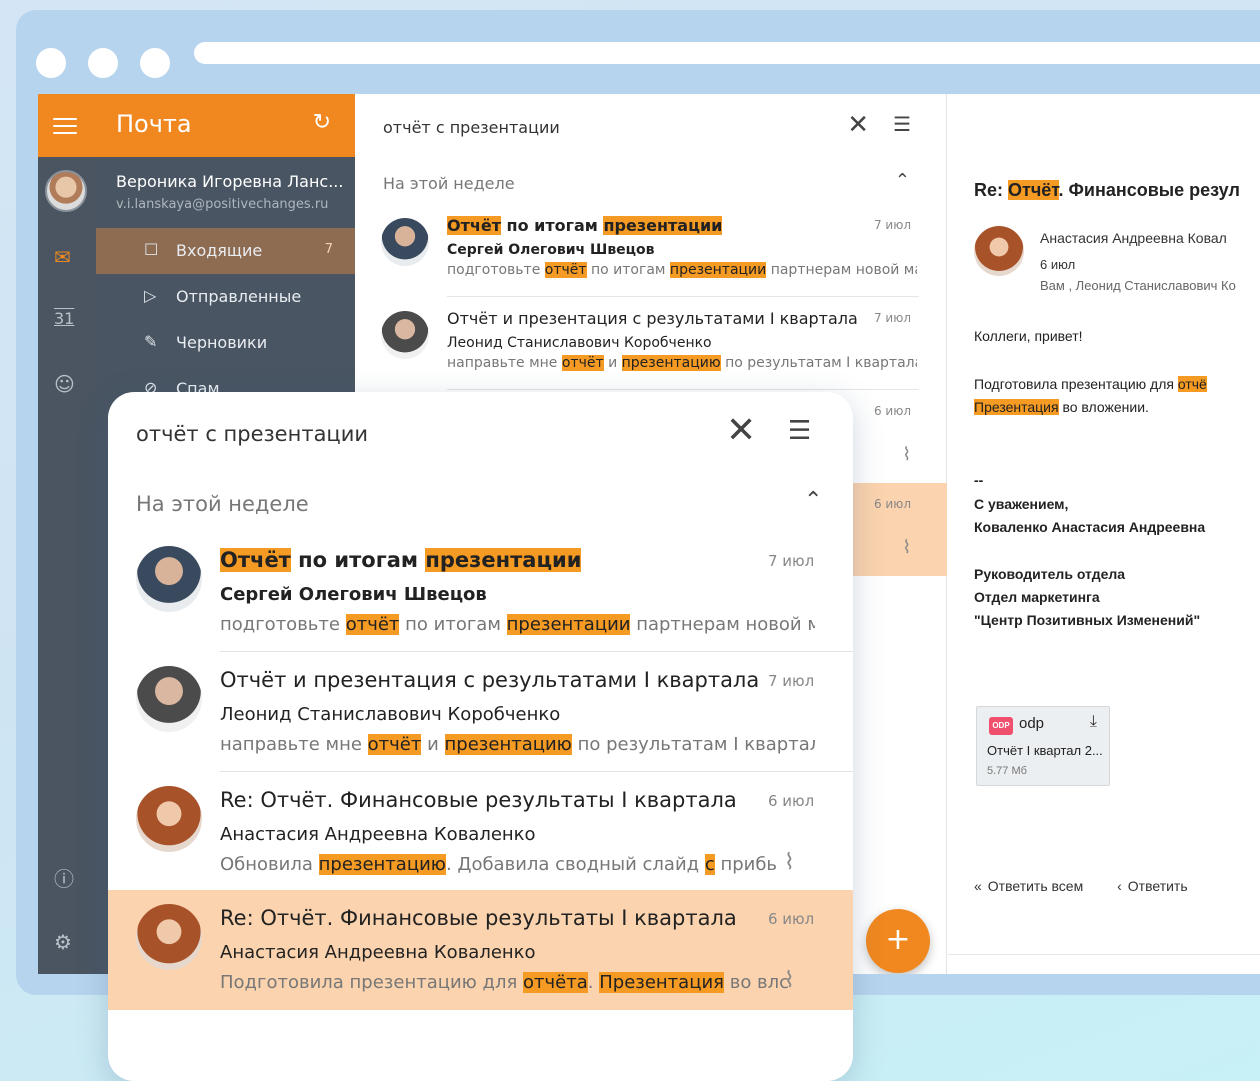  I want to click on calendar-icon: 31, so click(64, 319).